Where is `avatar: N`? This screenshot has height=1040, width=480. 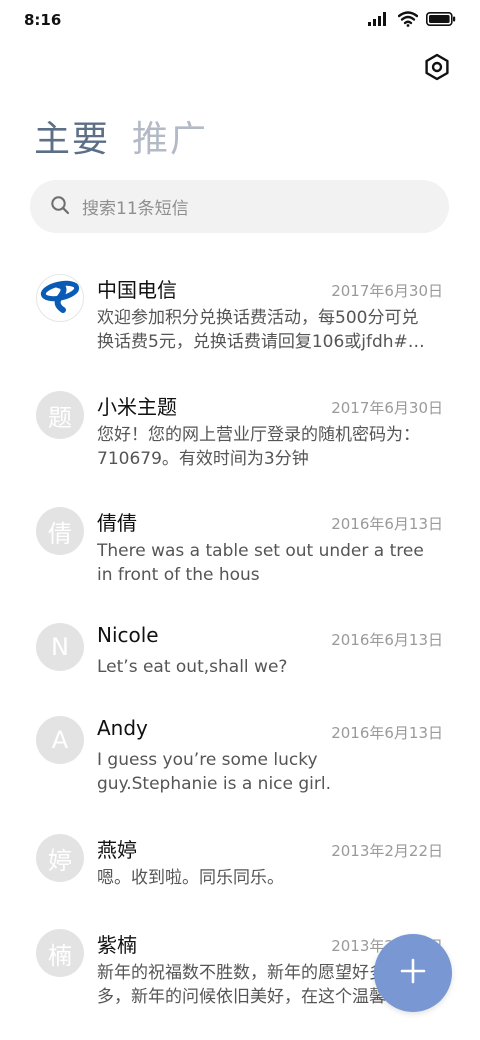
avatar: N is located at coordinates (60, 647).